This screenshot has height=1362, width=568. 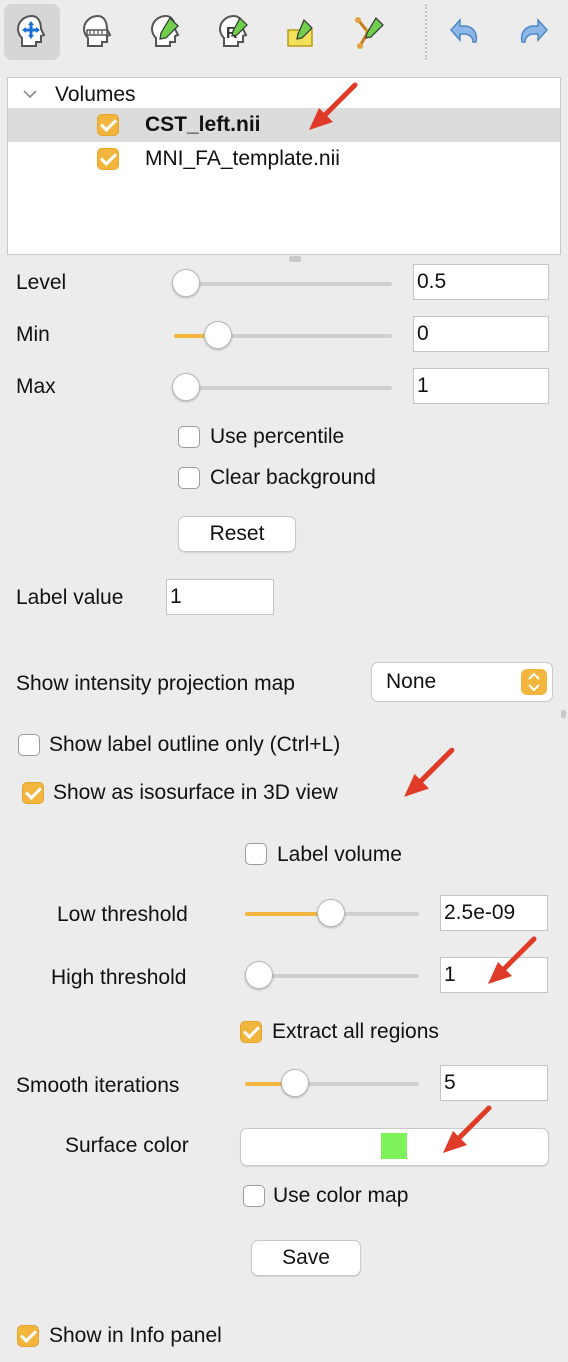 I want to click on recon-edit-icon, so click(x=165, y=30).